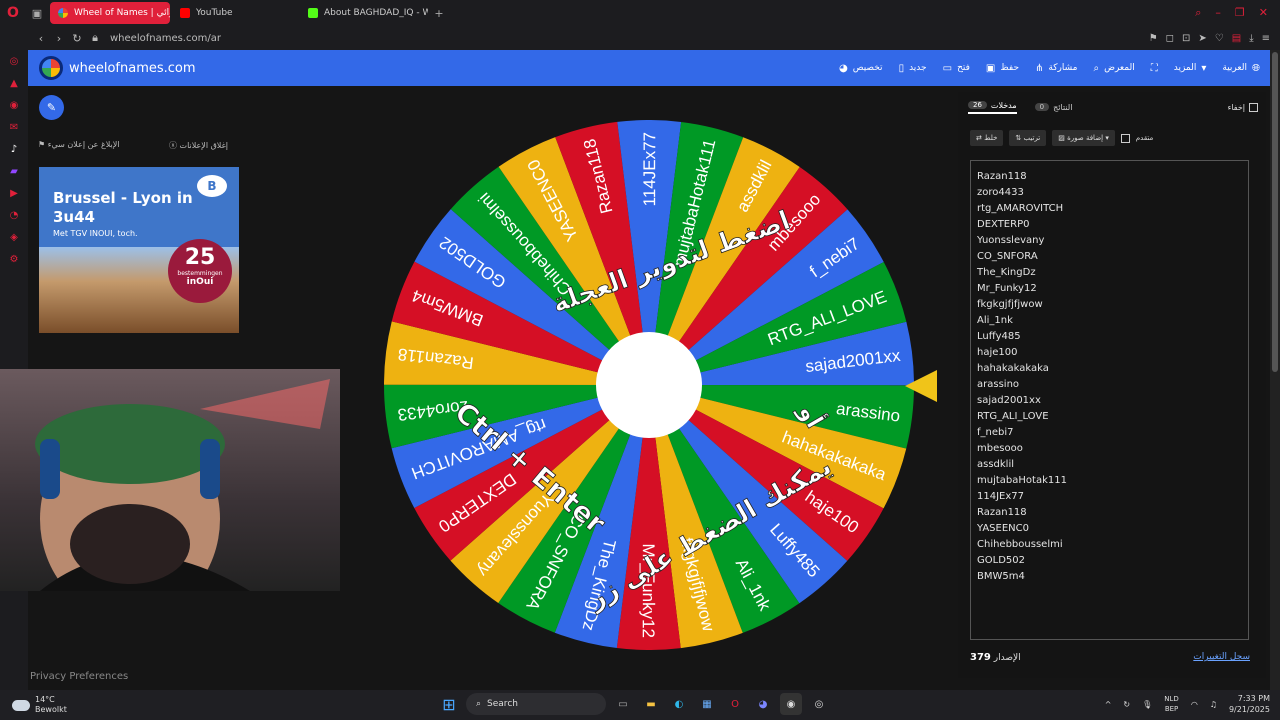  Describe the element at coordinates (439, 13) in the screenshot. I see `new-tab-button: +` at that location.